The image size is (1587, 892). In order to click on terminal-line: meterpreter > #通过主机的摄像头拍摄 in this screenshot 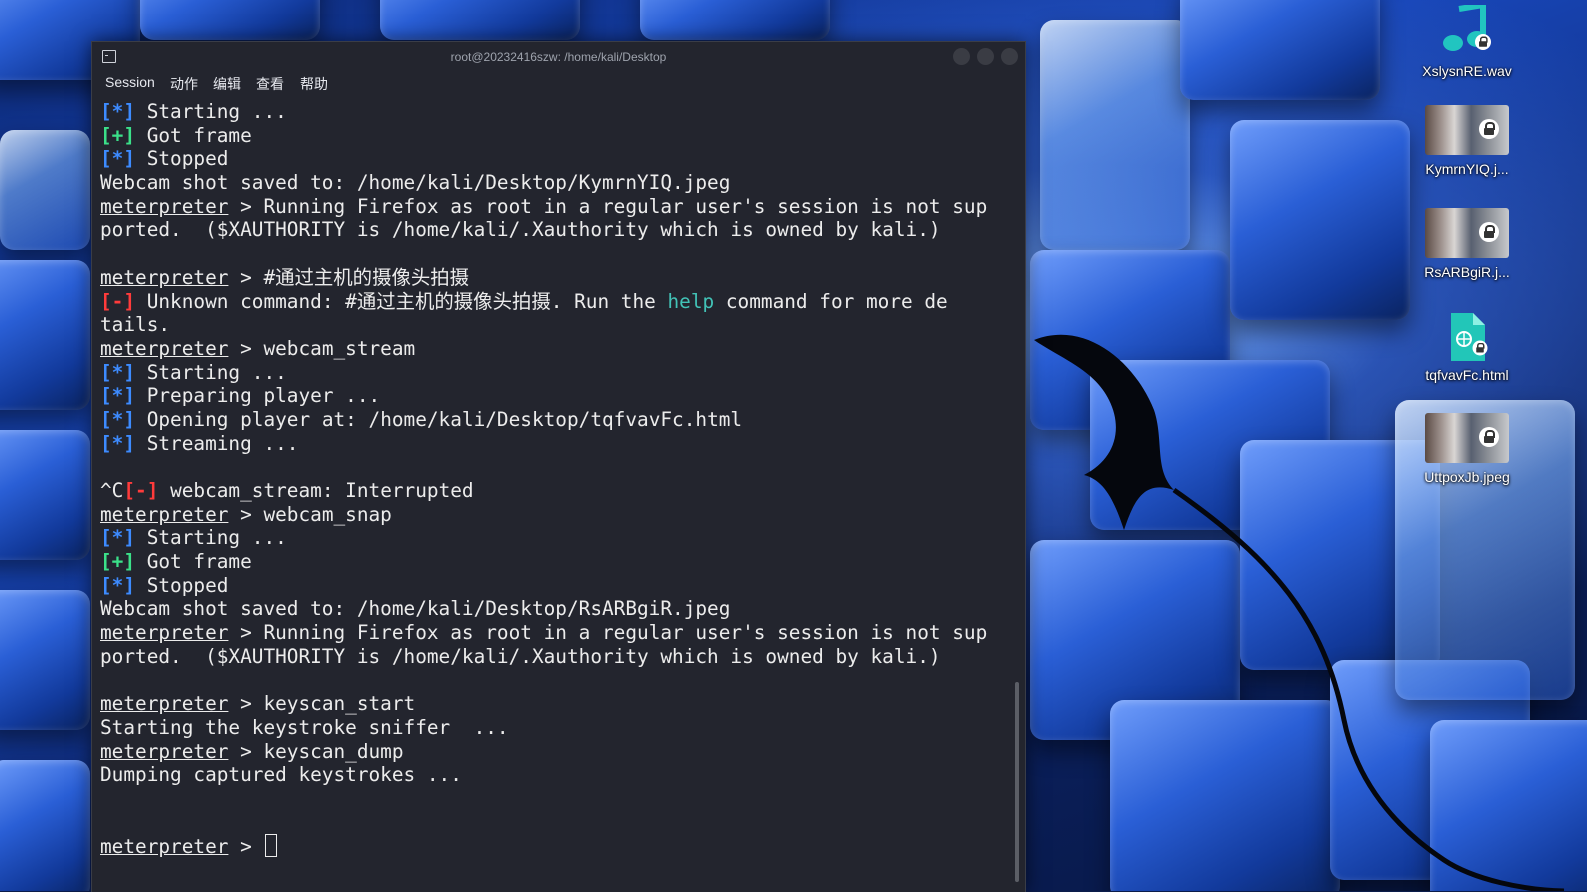, I will do `click(555, 278)`.